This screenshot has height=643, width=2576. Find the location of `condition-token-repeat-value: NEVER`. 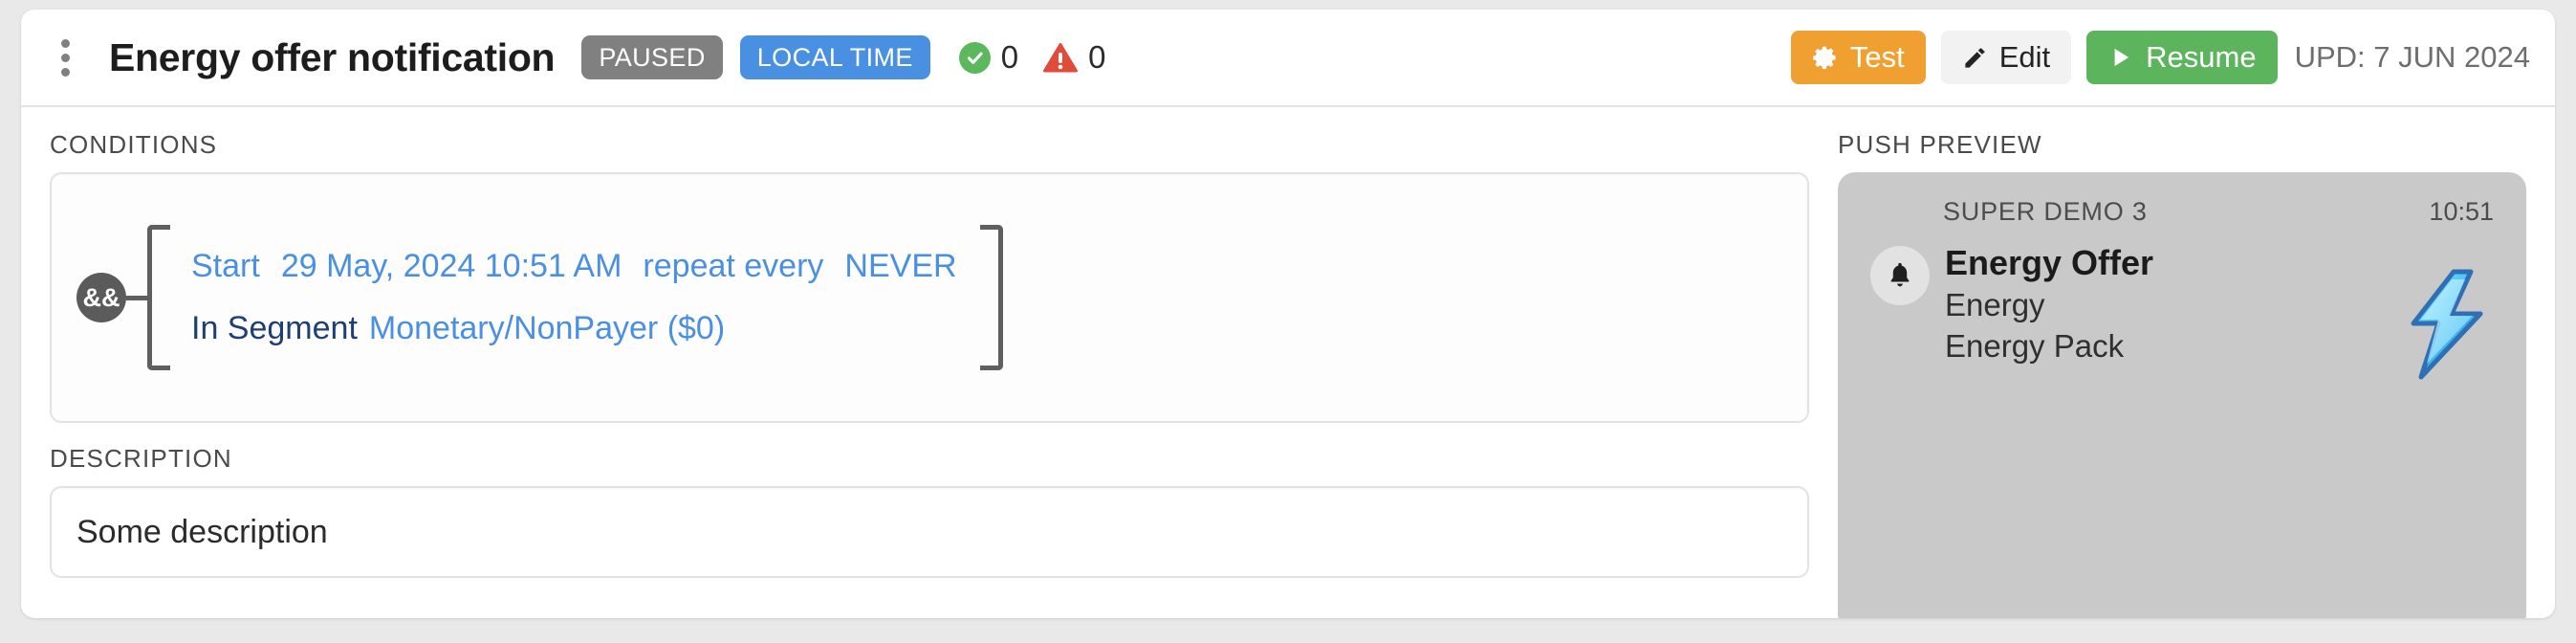

condition-token-repeat-value: NEVER is located at coordinates (900, 266).